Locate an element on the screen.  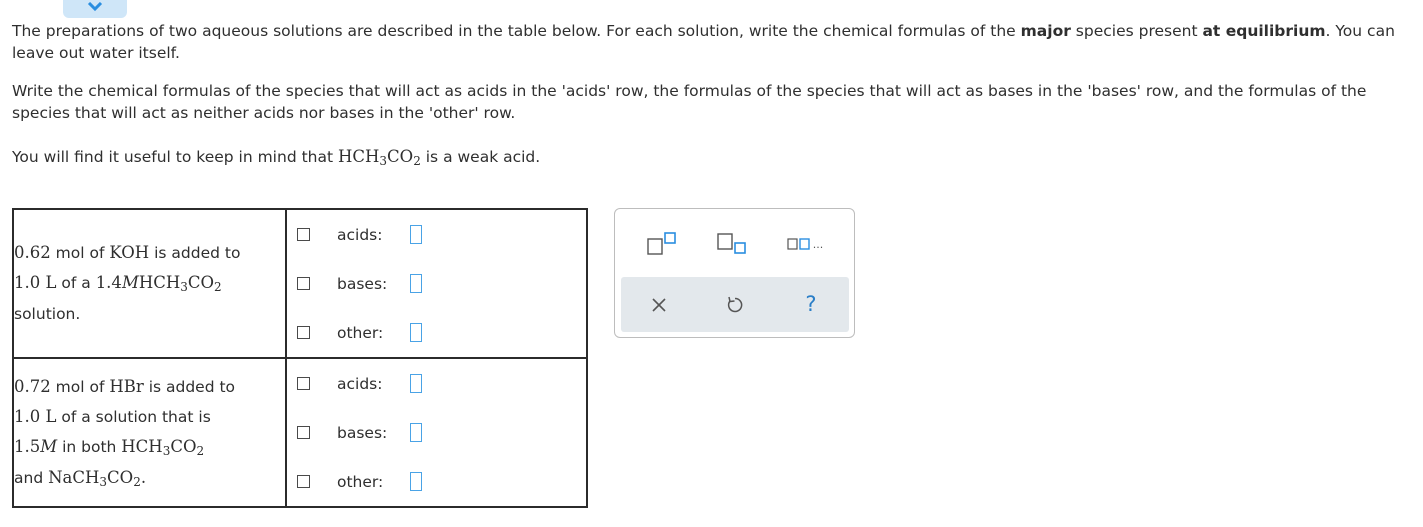
chevron-down-icon is located at coordinates (95, 7).